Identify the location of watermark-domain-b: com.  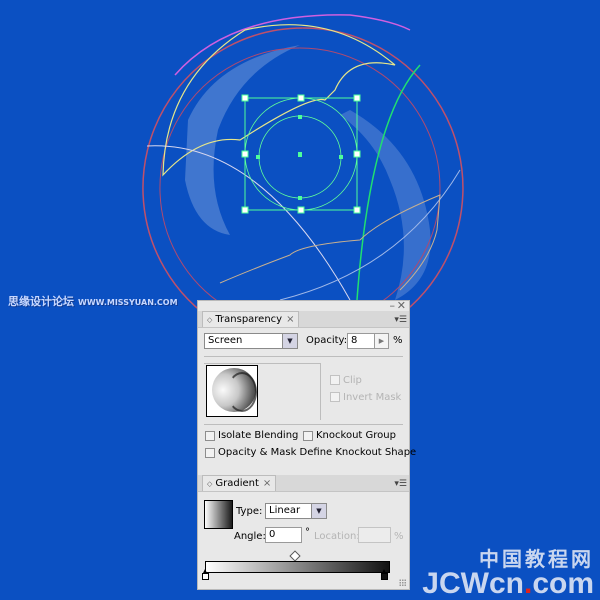
(563, 583).